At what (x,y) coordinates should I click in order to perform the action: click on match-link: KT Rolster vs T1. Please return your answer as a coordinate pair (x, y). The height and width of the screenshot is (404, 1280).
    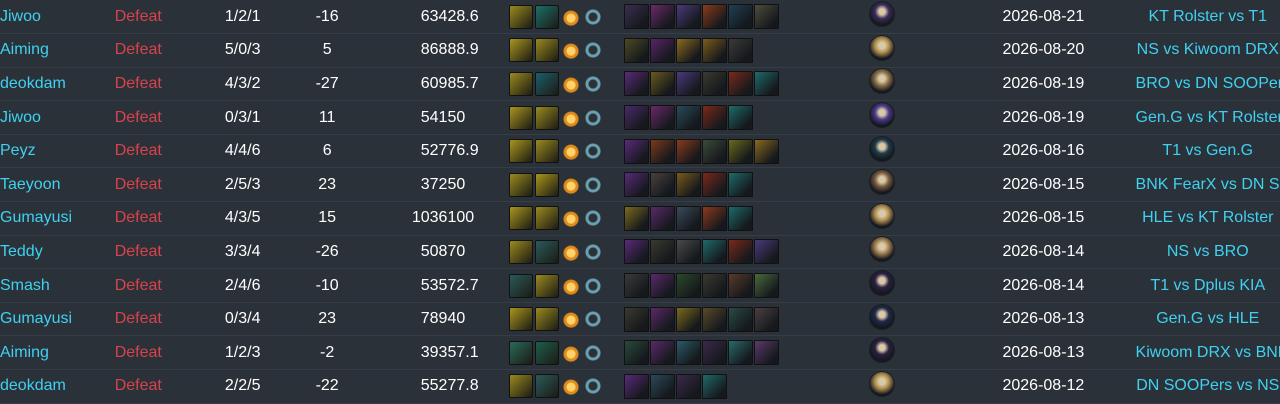
    Looking at the image, I should click on (1207, 17).